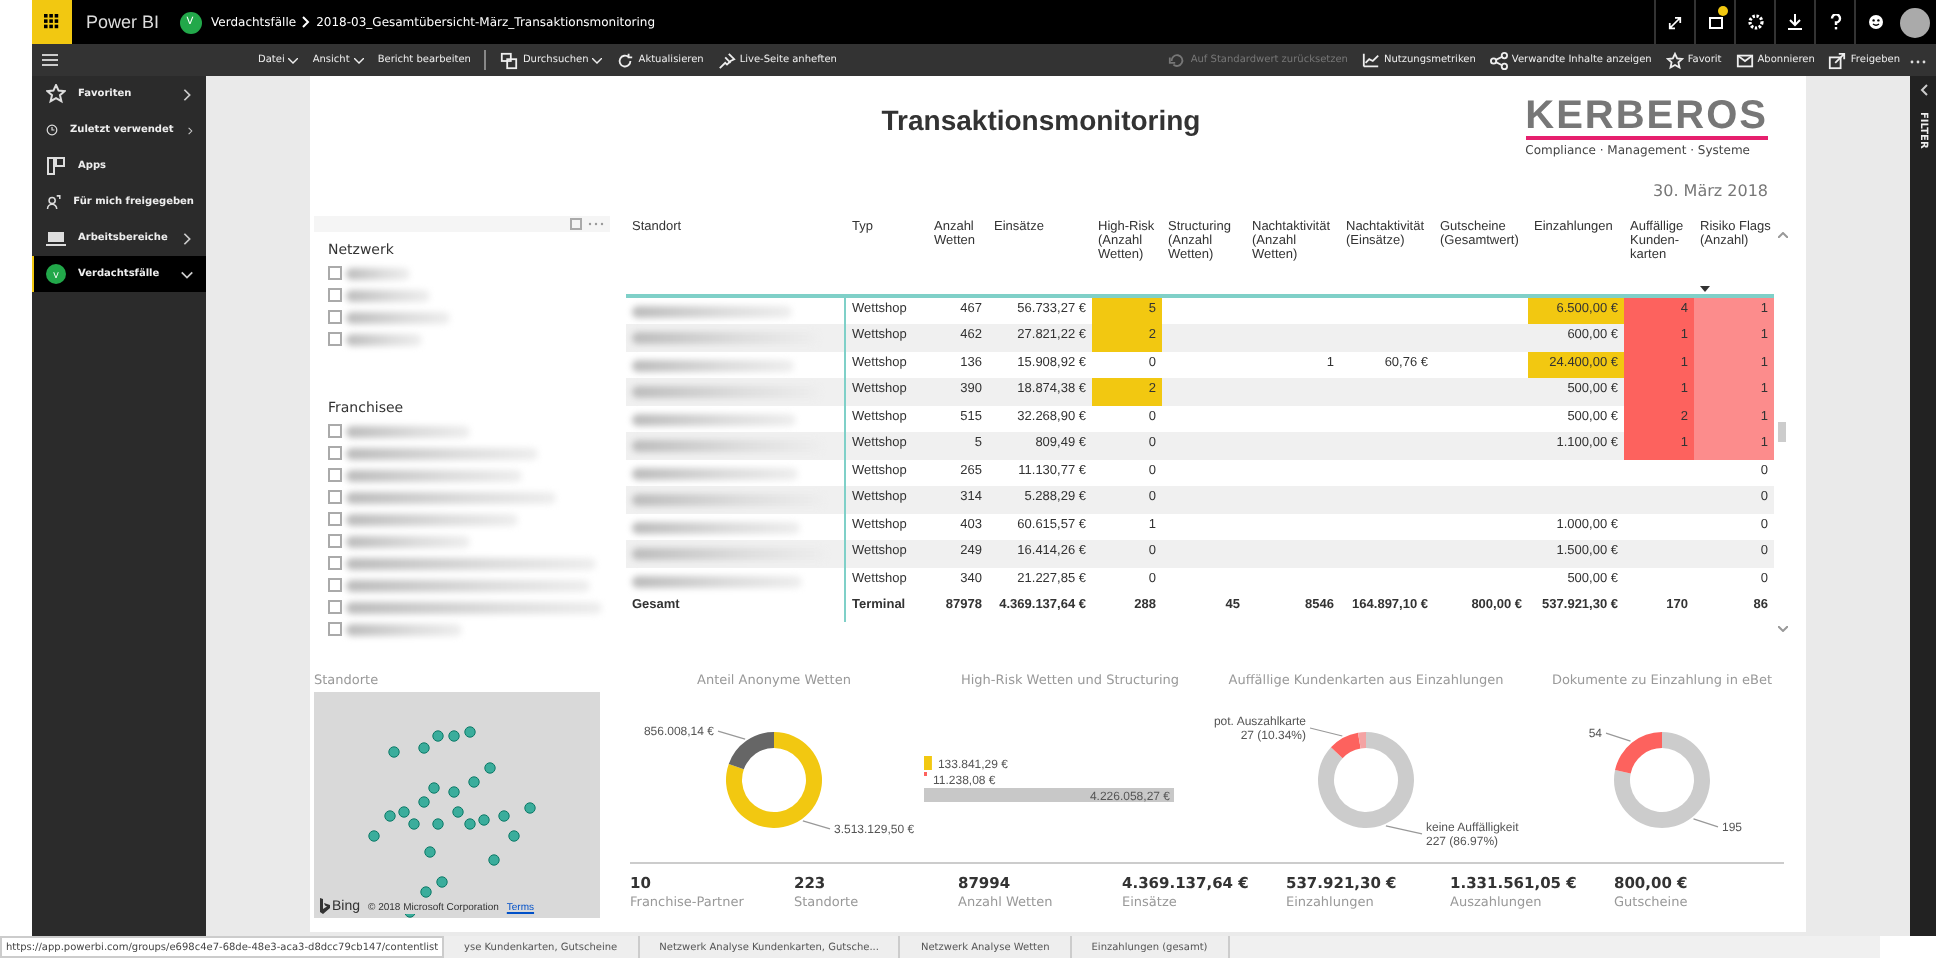  What do you see at coordinates (1041, 120) in the screenshot?
I see `report-title: Transaktionsmonitoring` at bounding box center [1041, 120].